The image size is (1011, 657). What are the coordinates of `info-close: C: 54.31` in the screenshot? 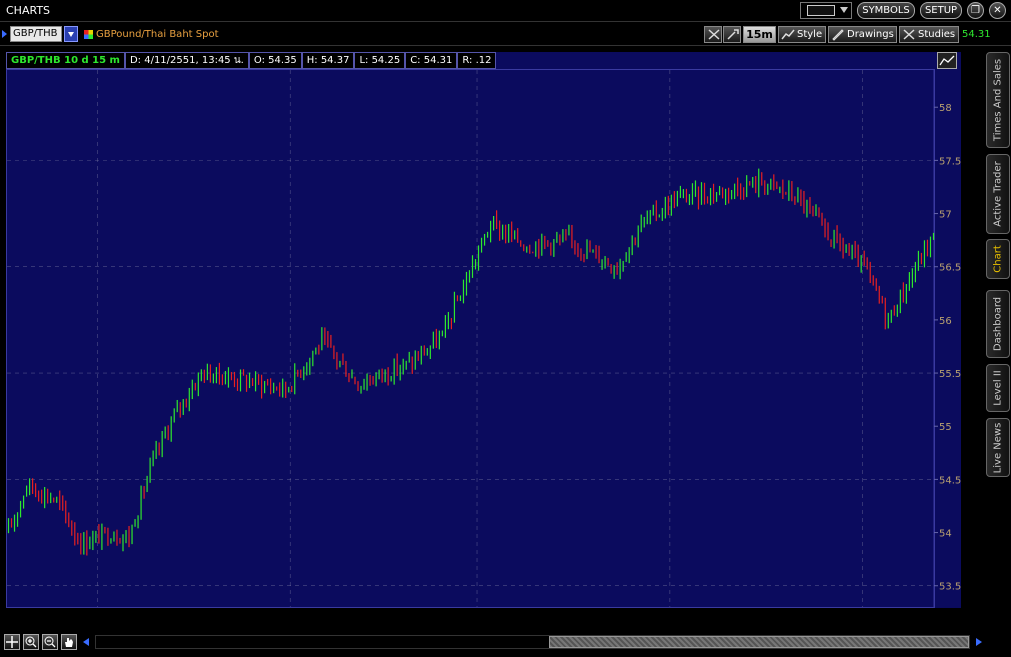 It's located at (431, 60).